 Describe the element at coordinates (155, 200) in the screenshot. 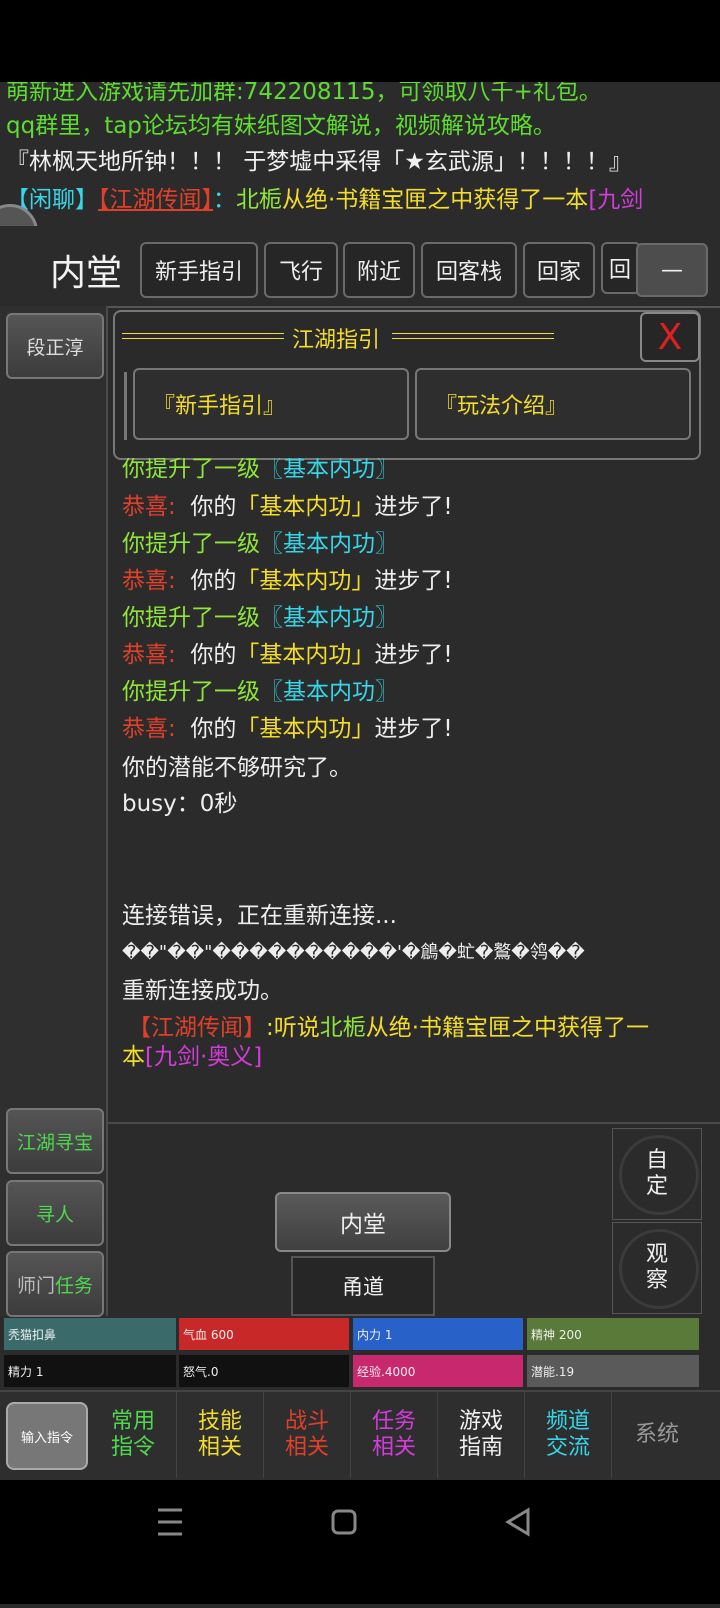

I see `rumor-channel: 【江湖传闻】` at that location.